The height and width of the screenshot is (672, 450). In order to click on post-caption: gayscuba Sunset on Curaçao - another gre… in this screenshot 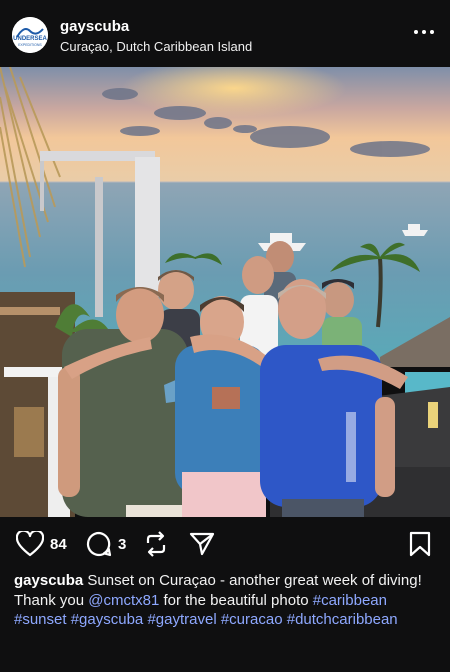, I will do `click(226, 600)`.